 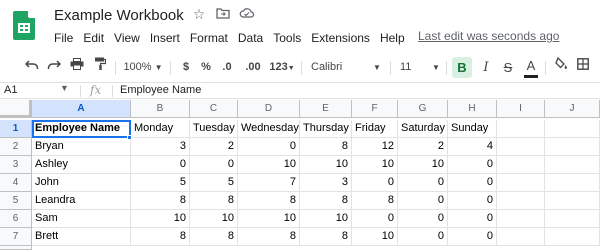 I want to click on cell-j1, so click(x=572, y=129).